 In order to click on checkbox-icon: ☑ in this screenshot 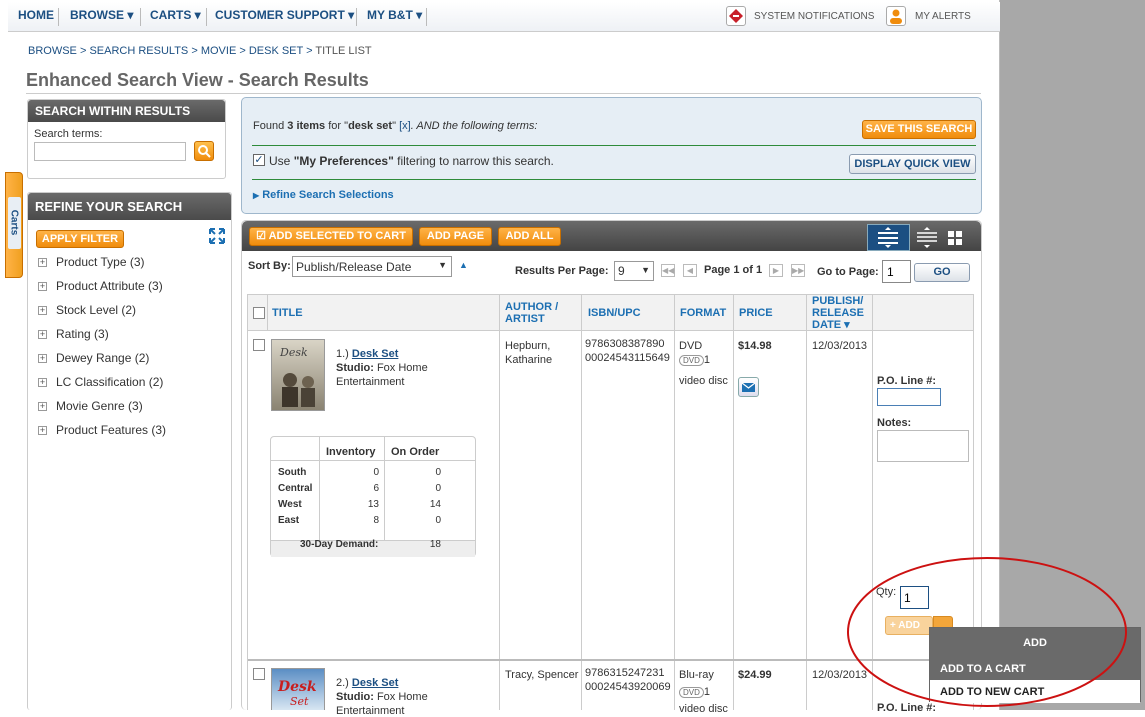, I will do `click(261, 236)`.